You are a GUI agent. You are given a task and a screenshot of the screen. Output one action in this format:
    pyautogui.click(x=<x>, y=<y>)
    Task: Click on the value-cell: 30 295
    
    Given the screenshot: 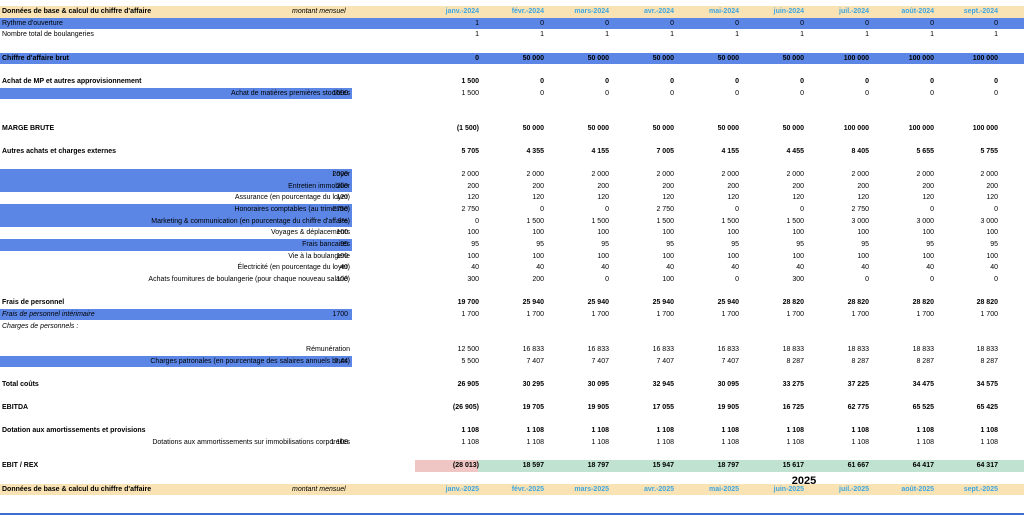 What is the action you would take?
    pyautogui.click(x=524, y=385)
    